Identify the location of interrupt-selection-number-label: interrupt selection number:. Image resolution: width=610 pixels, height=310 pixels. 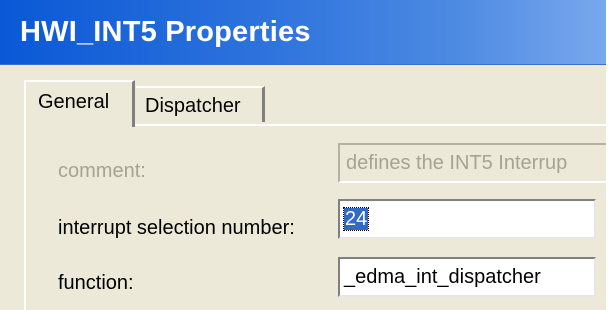
(176, 228).